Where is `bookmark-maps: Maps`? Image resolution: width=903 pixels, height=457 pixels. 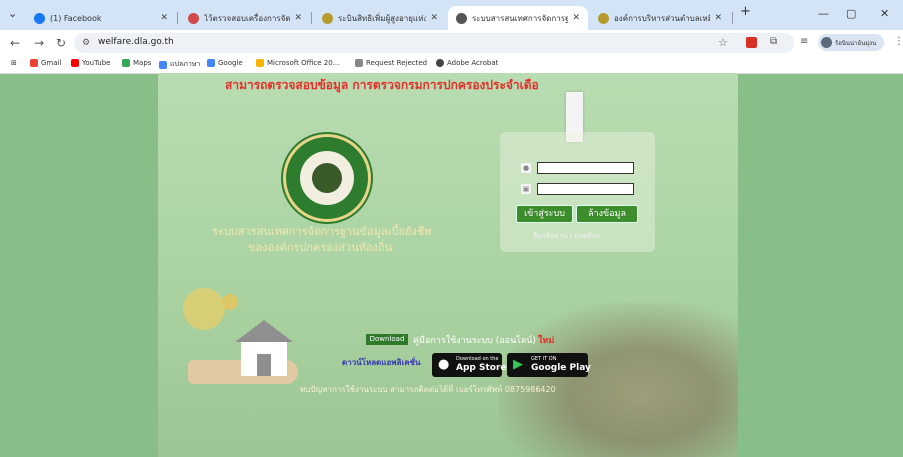 bookmark-maps: Maps is located at coordinates (136, 63).